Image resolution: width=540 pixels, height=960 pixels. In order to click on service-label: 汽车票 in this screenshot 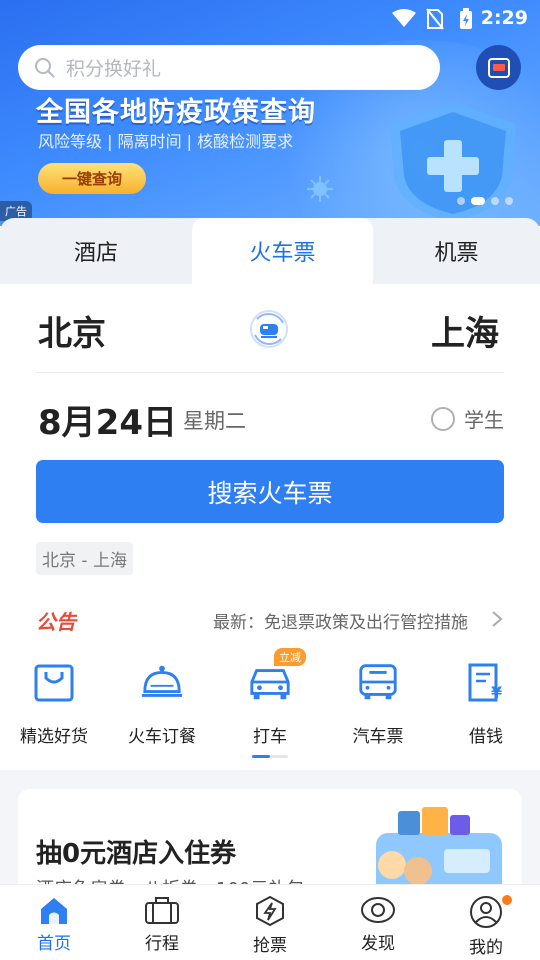, I will do `click(378, 737)`.